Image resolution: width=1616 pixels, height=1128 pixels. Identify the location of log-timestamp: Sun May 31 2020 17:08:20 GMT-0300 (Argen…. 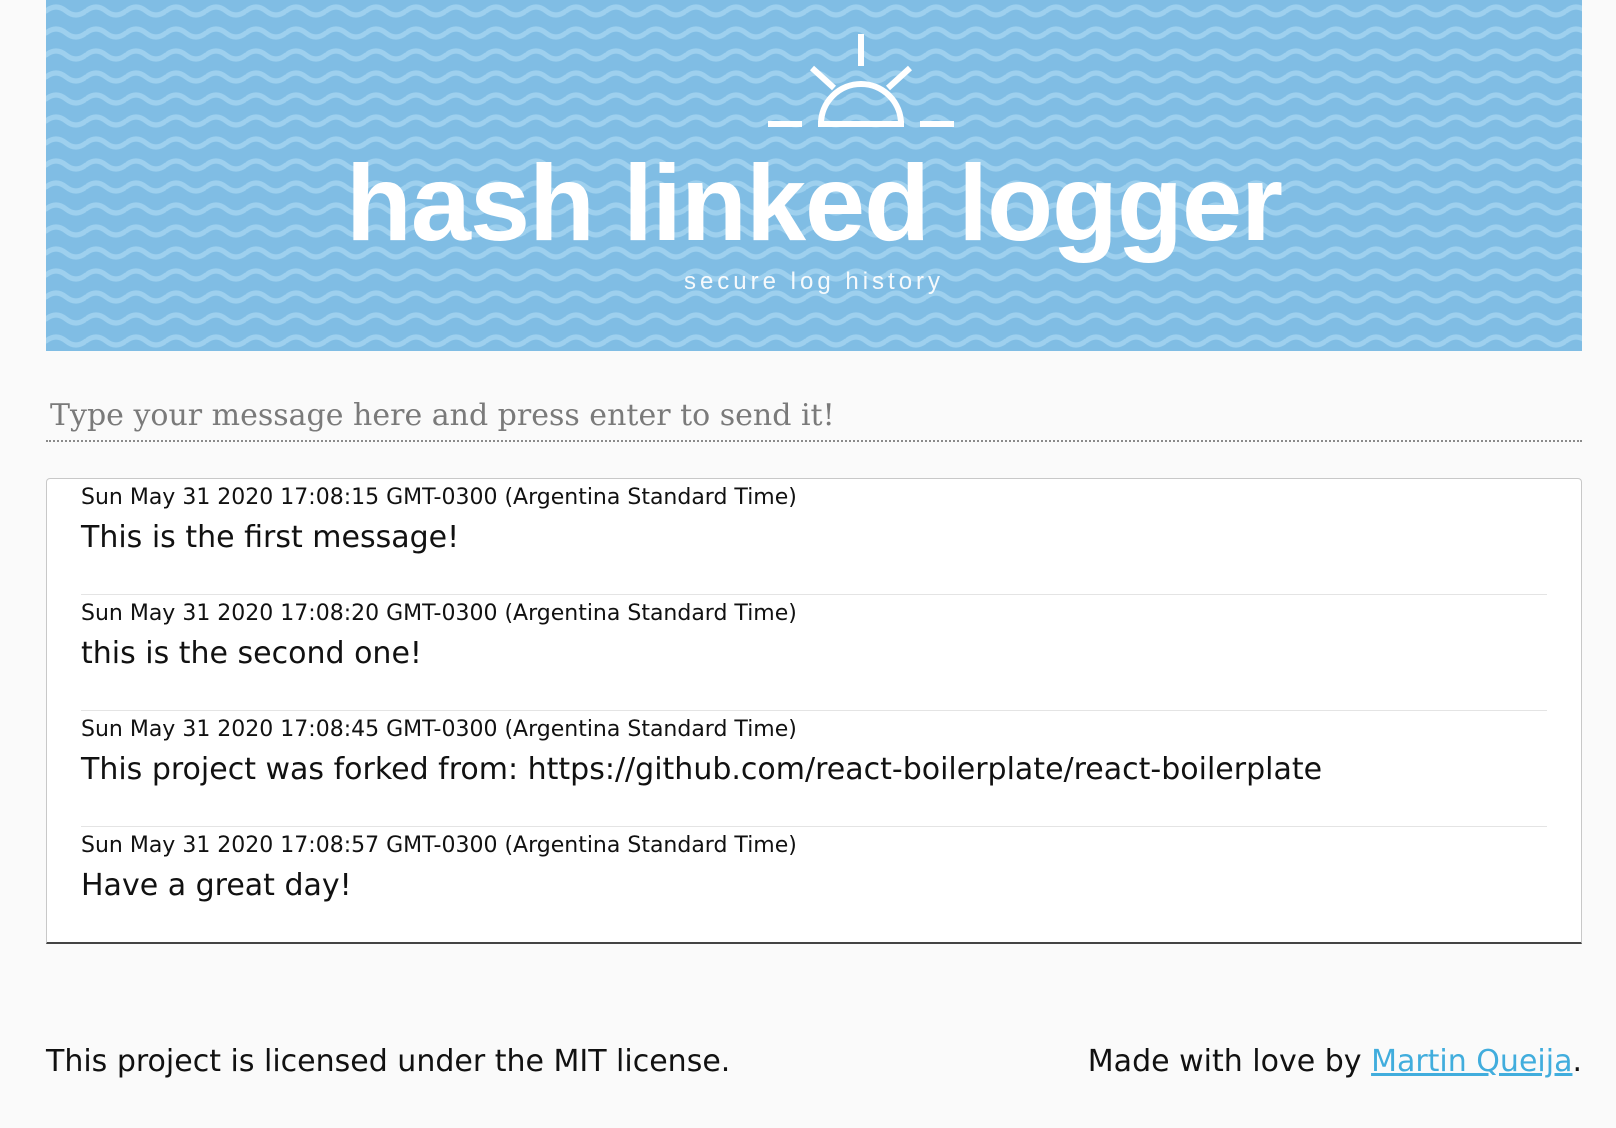
(439, 613).